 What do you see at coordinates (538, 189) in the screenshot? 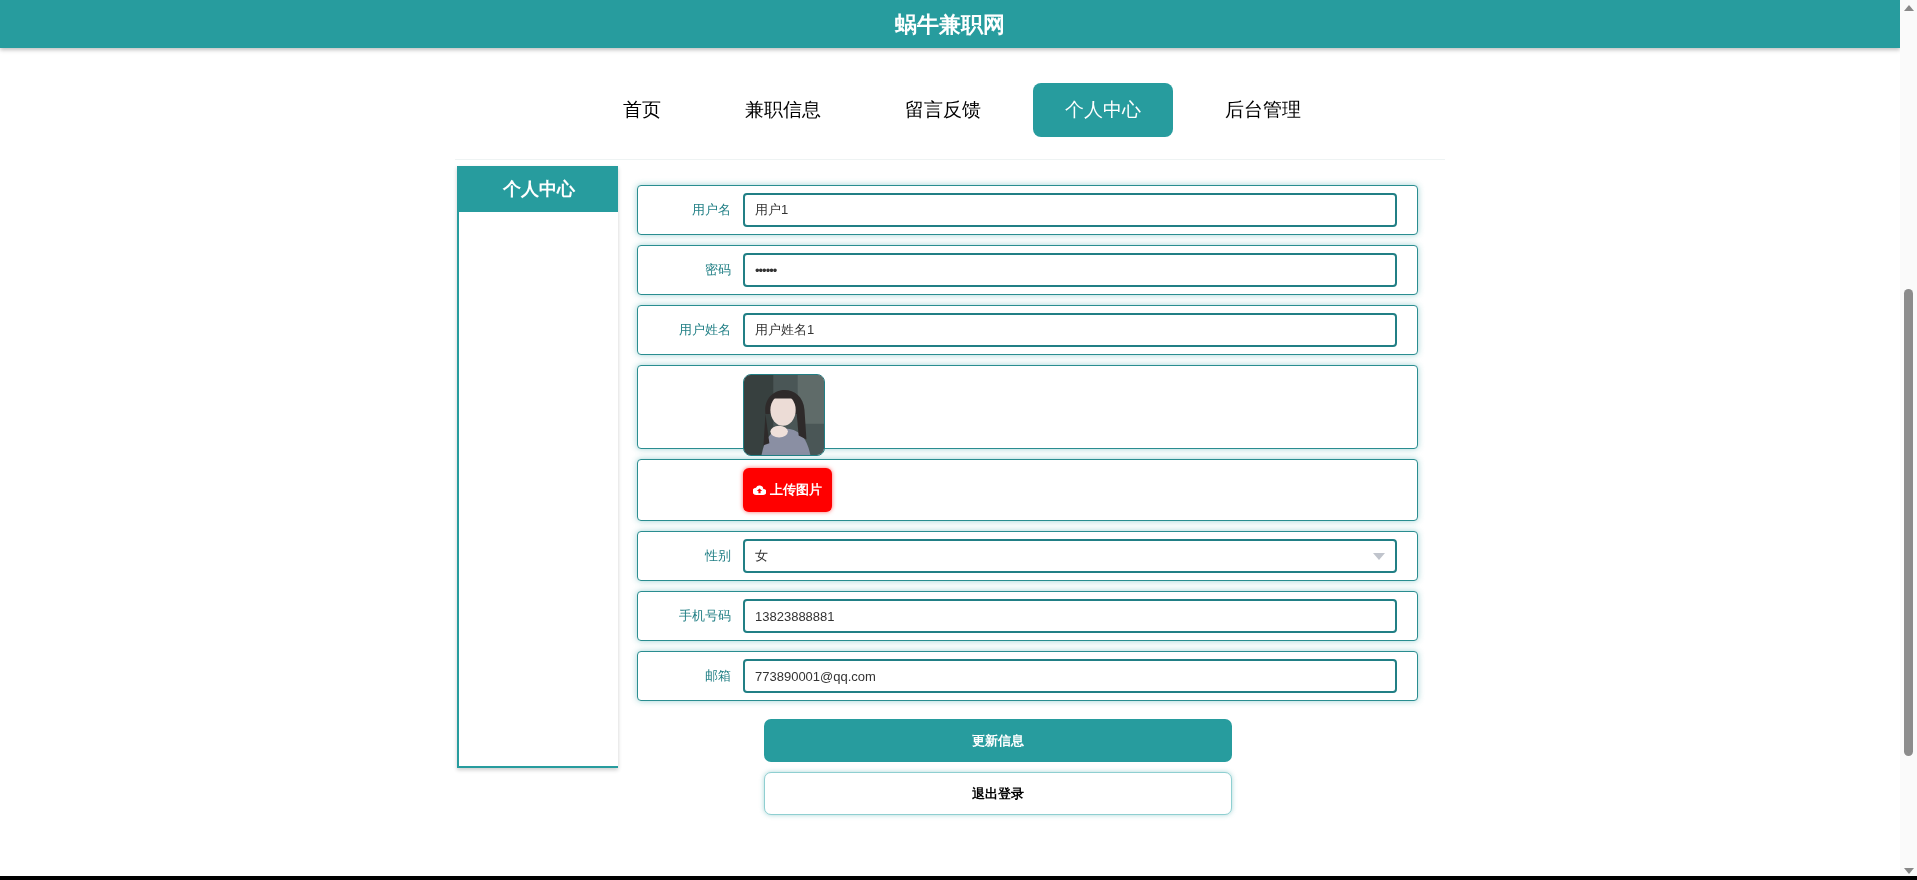
I see `sidebar-title: 个人中心` at bounding box center [538, 189].